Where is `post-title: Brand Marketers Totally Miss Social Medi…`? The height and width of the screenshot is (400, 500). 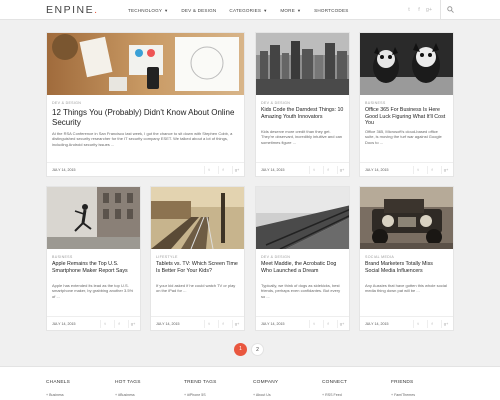
post-title: Brand Marketers Totally Miss Social Medi… is located at coordinates (406, 267).